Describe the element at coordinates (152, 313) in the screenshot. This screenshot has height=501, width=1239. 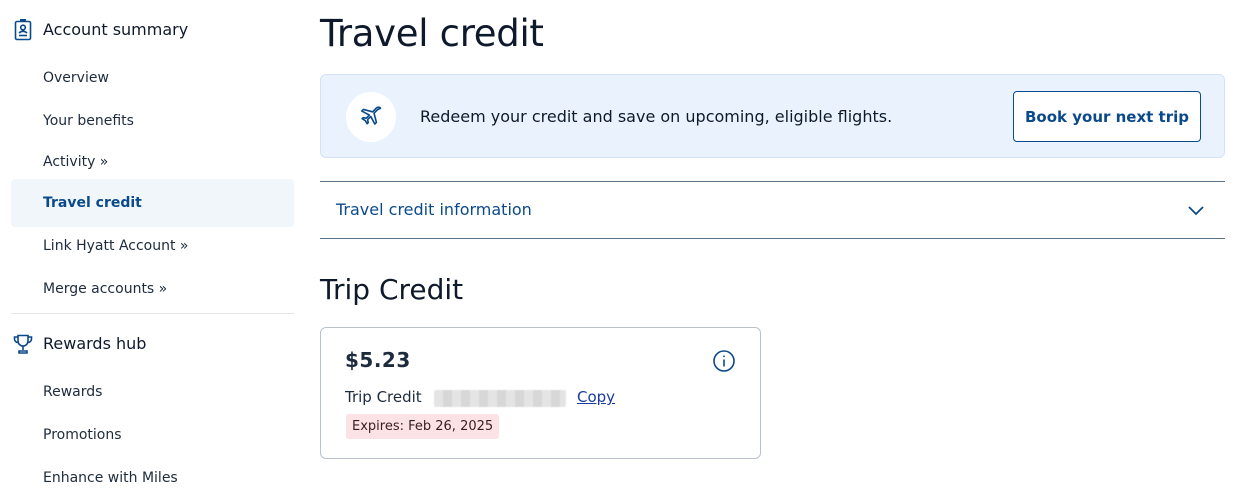
I see `sidebar-divider` at that location.